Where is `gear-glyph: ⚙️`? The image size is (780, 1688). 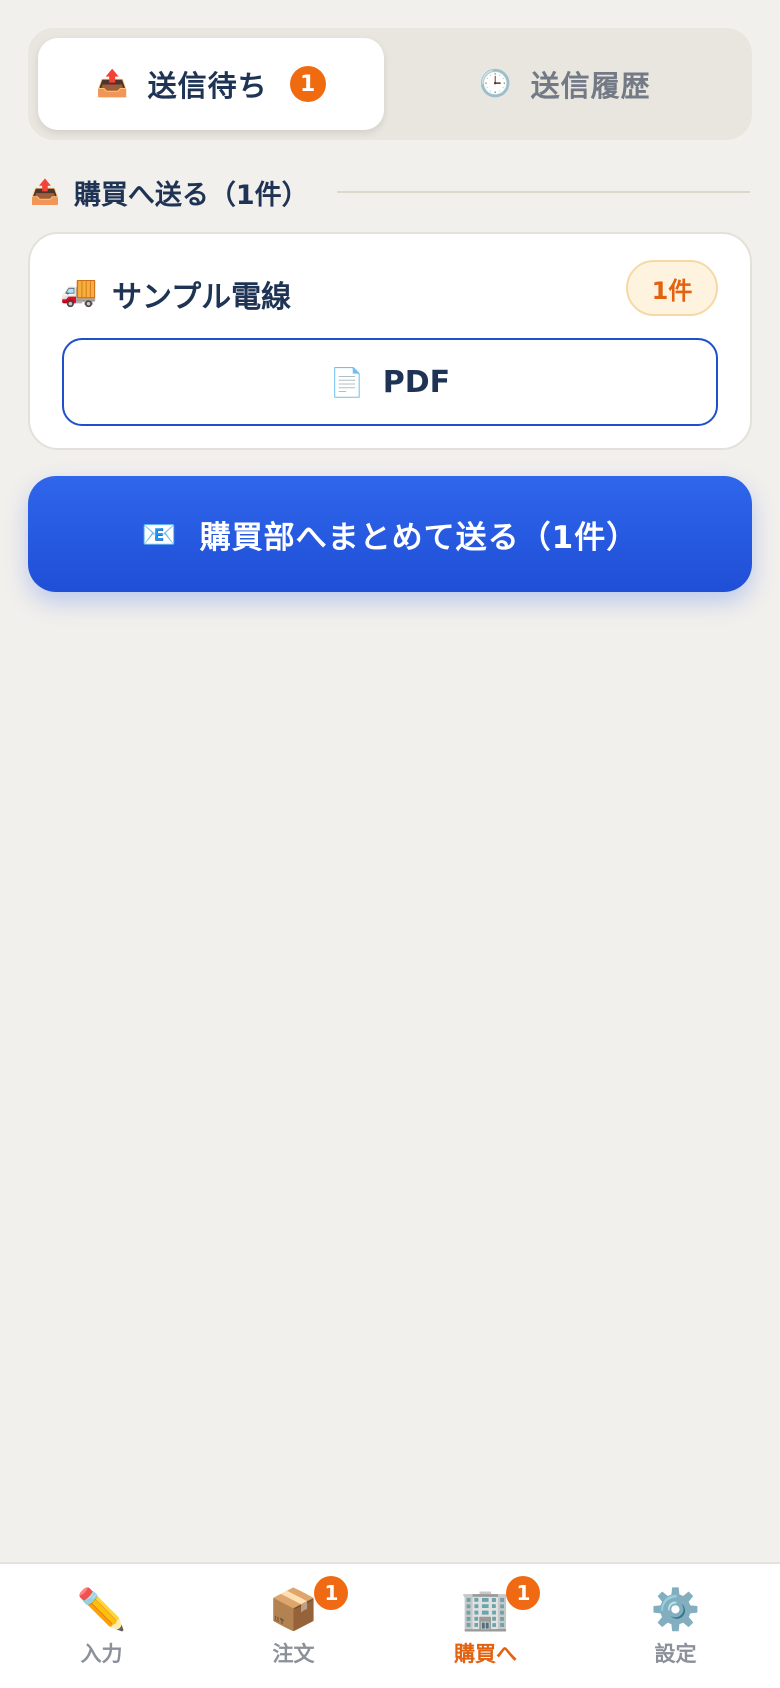
gear-glyph: ⚙️ is located at coordinates (675, 1610).